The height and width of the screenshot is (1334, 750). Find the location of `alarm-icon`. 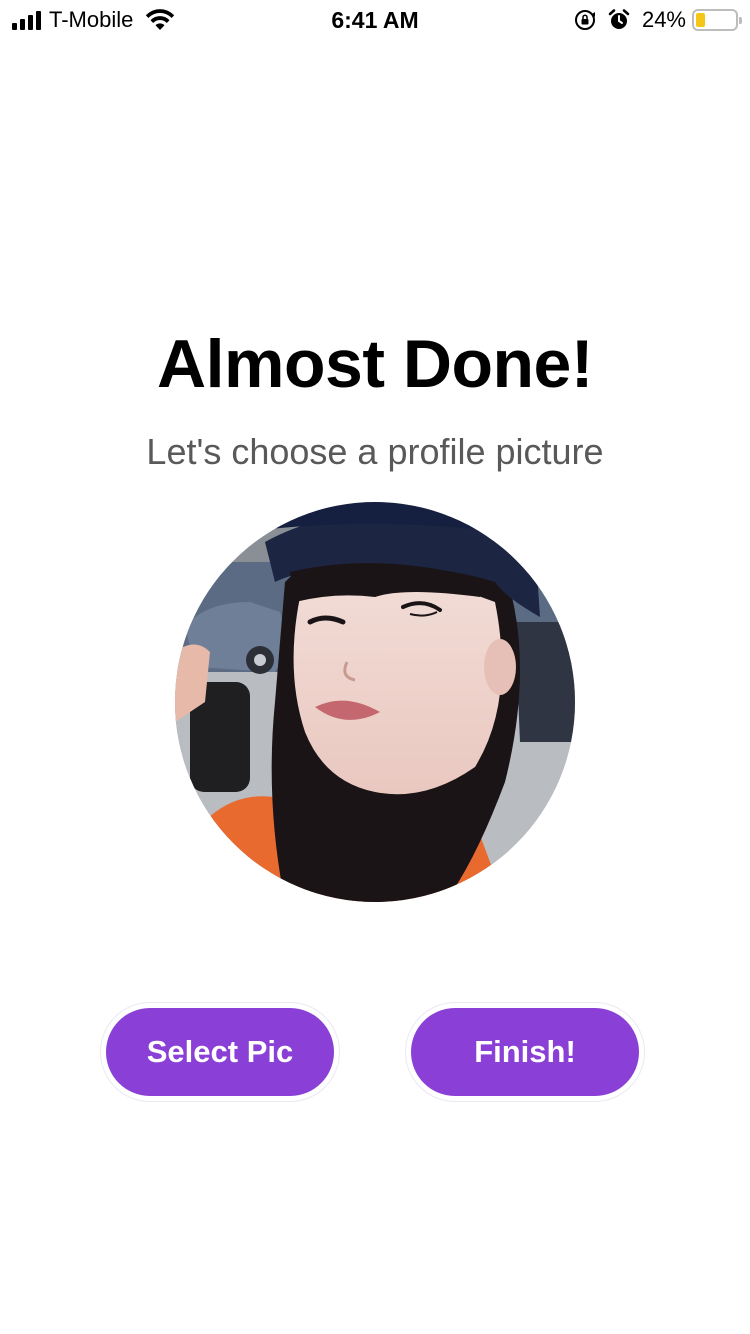

alarm-icon is located at coordinates (619, 19).